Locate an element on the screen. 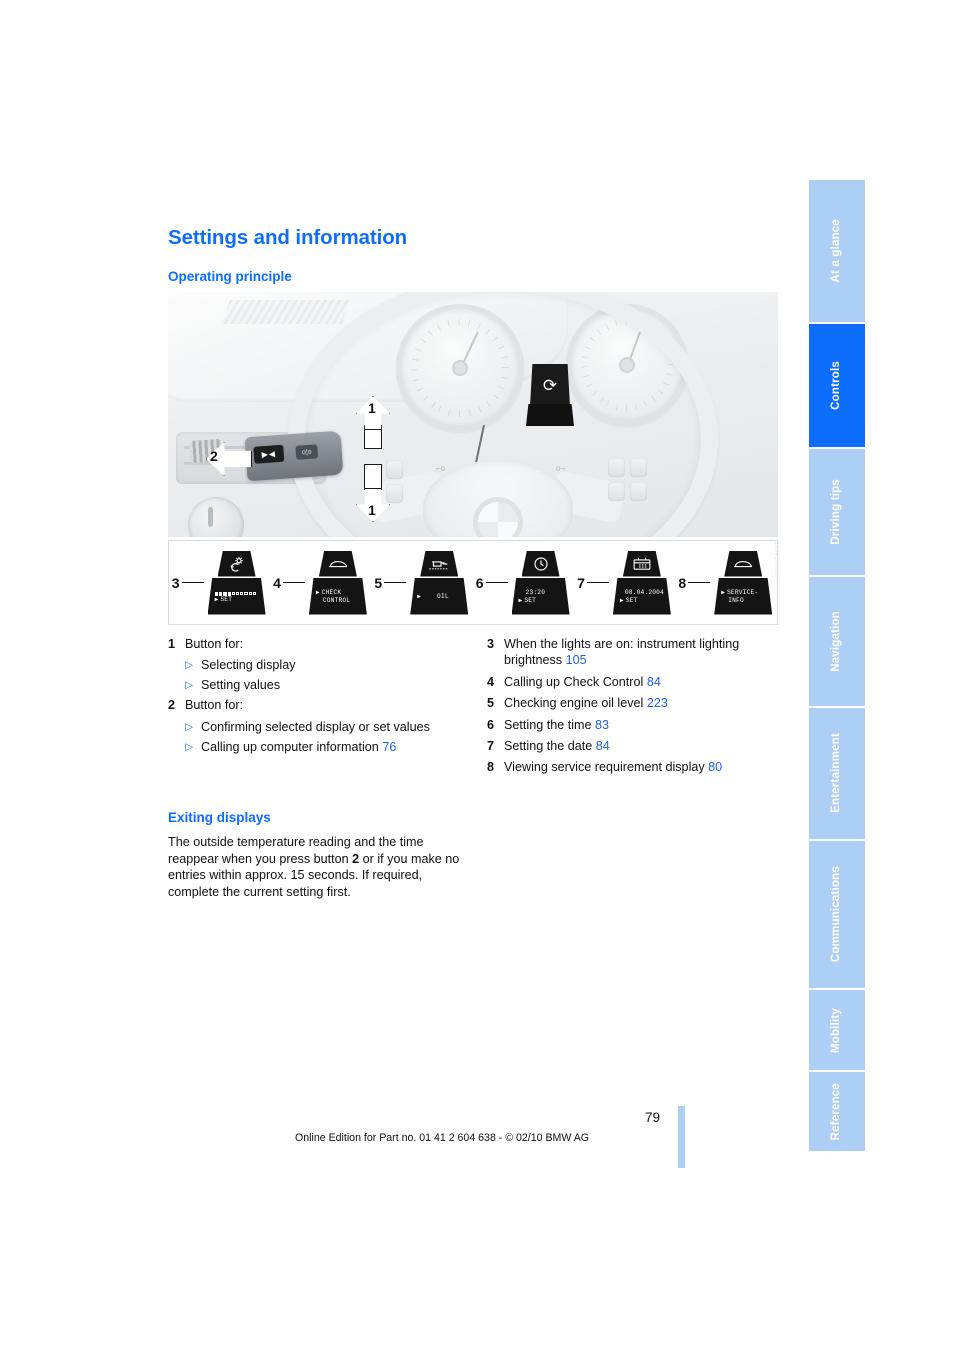 This screenshot has height=1350, width=954. lcd-row-oil: ▶ OIL is located at coordinates (442, 597).